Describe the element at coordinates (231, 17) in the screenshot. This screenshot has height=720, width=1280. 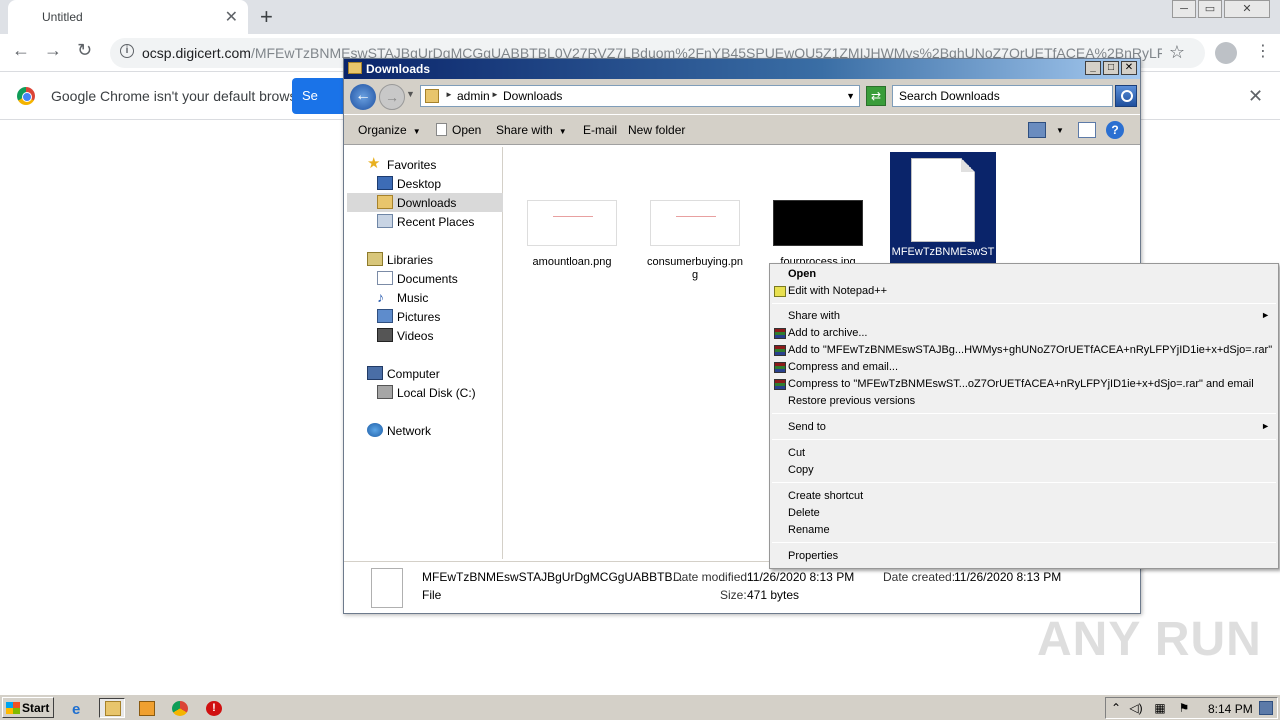
I see `tab-close-icon: ✕` at that location.